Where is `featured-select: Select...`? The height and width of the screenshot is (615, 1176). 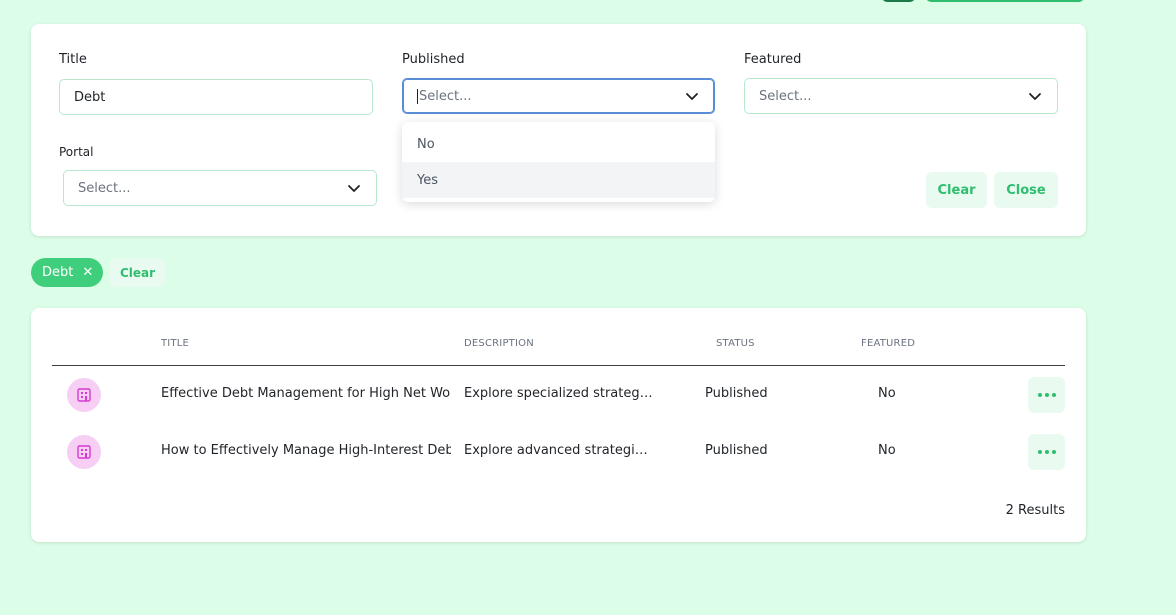 featured-select: Select... is located at coordinates (901, 96).